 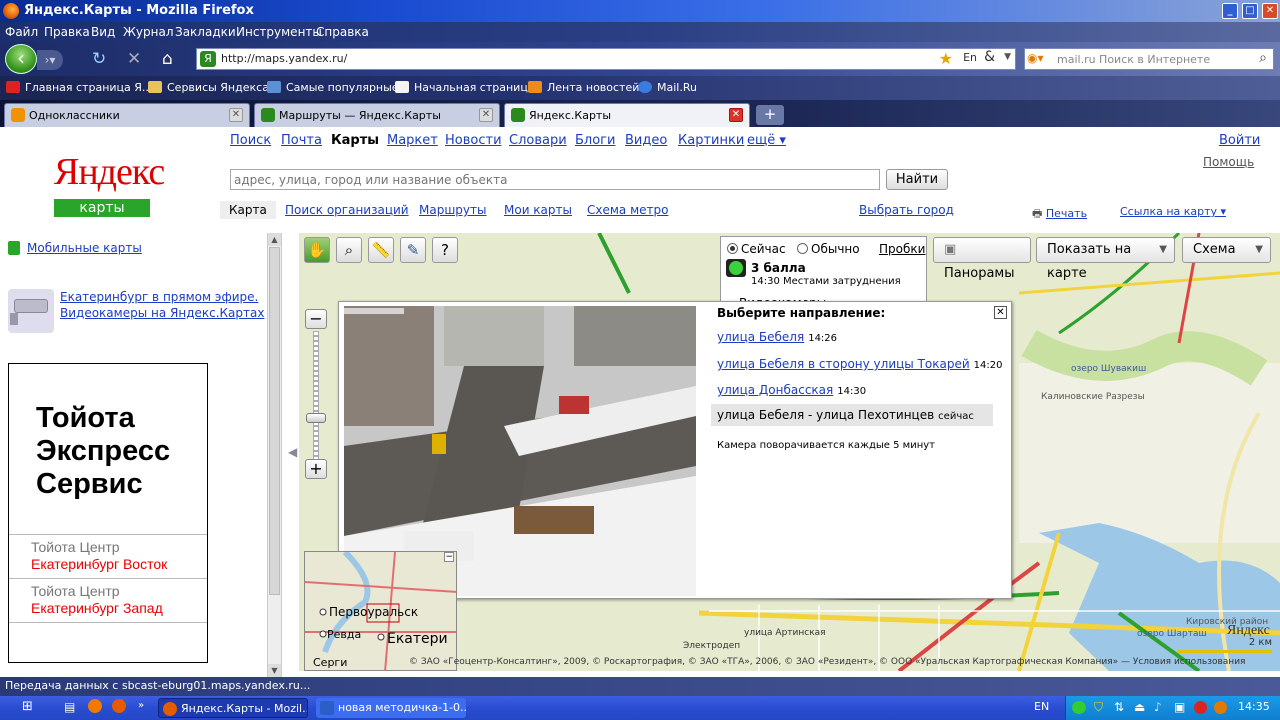 I want to click on print-link: 🖶 Печать, so click(x=1059, y=214).